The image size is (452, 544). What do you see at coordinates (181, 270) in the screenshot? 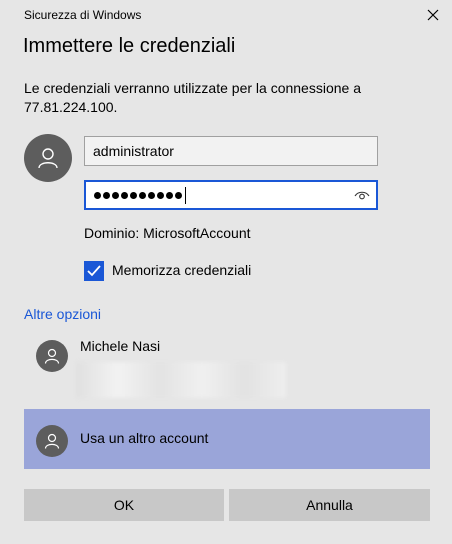
I see `remember-label: Memorizza credenziali` at bounding box center [181, 270].